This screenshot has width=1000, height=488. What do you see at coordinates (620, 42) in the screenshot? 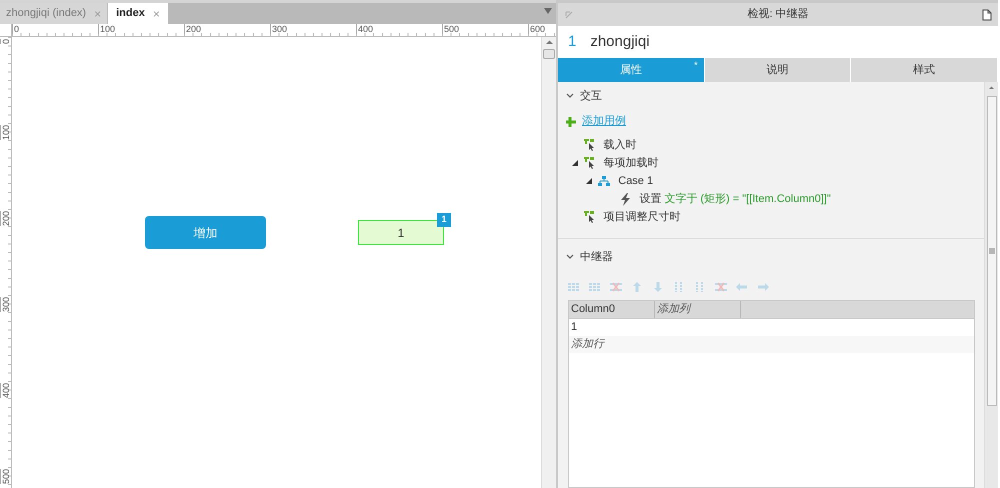
I see `widget-name-field: zhongjiqi` at bounding box center [620, 42].